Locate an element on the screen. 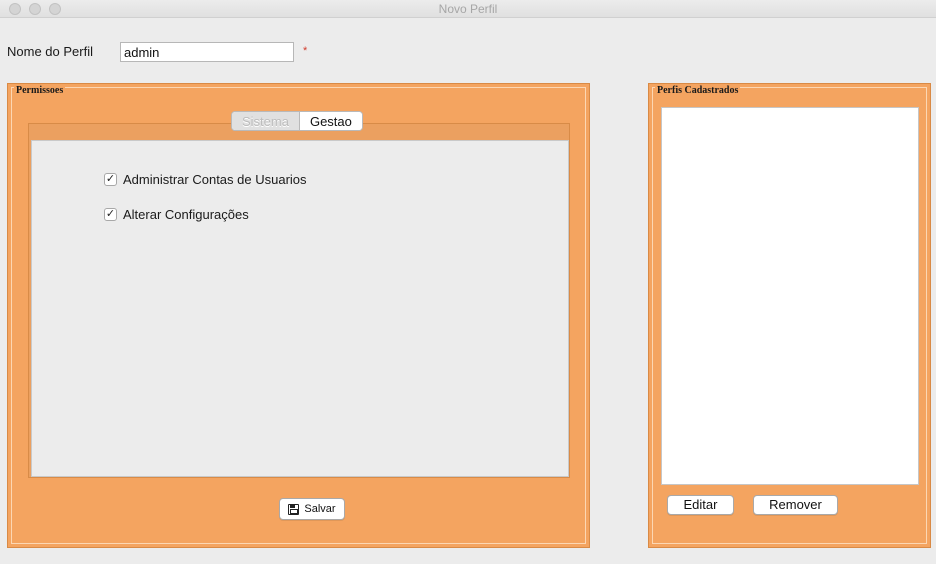  tab-sistema: Sistema is located at coordinates (266, 121).